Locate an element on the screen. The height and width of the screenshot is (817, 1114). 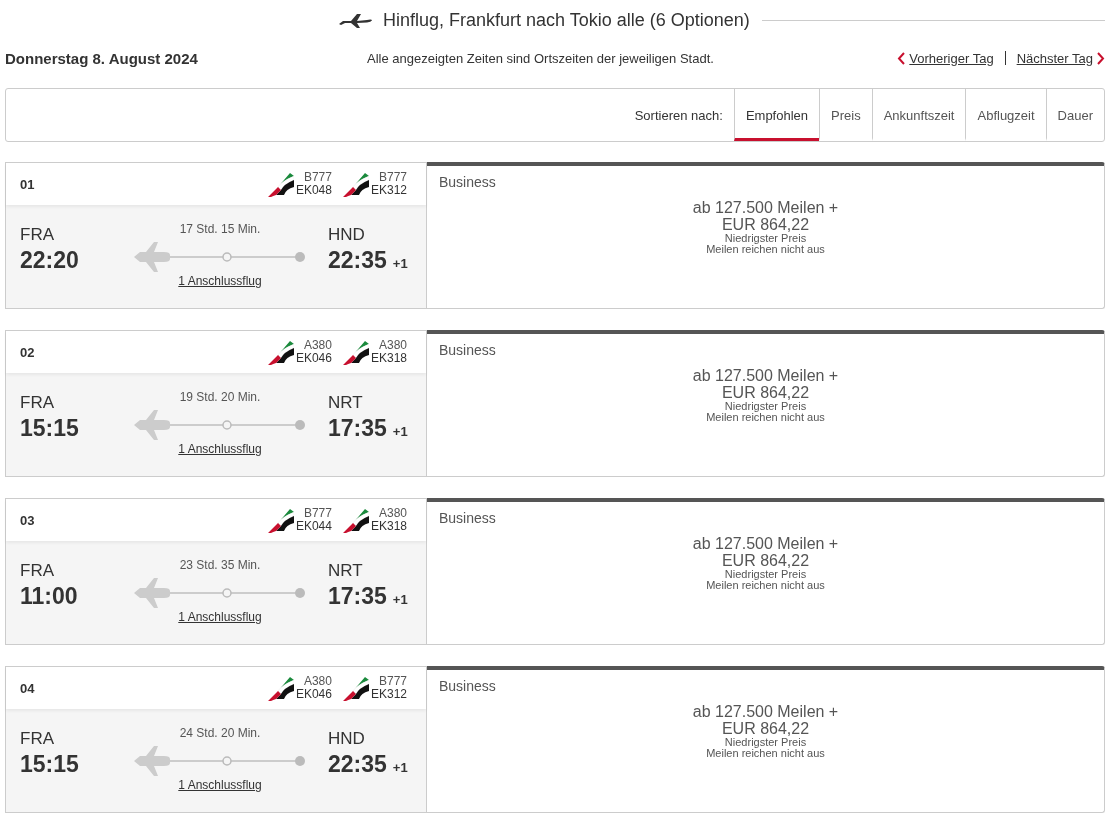
date-heading: Donnerstag 8. August 2024 is located at coordinates (102, 58).